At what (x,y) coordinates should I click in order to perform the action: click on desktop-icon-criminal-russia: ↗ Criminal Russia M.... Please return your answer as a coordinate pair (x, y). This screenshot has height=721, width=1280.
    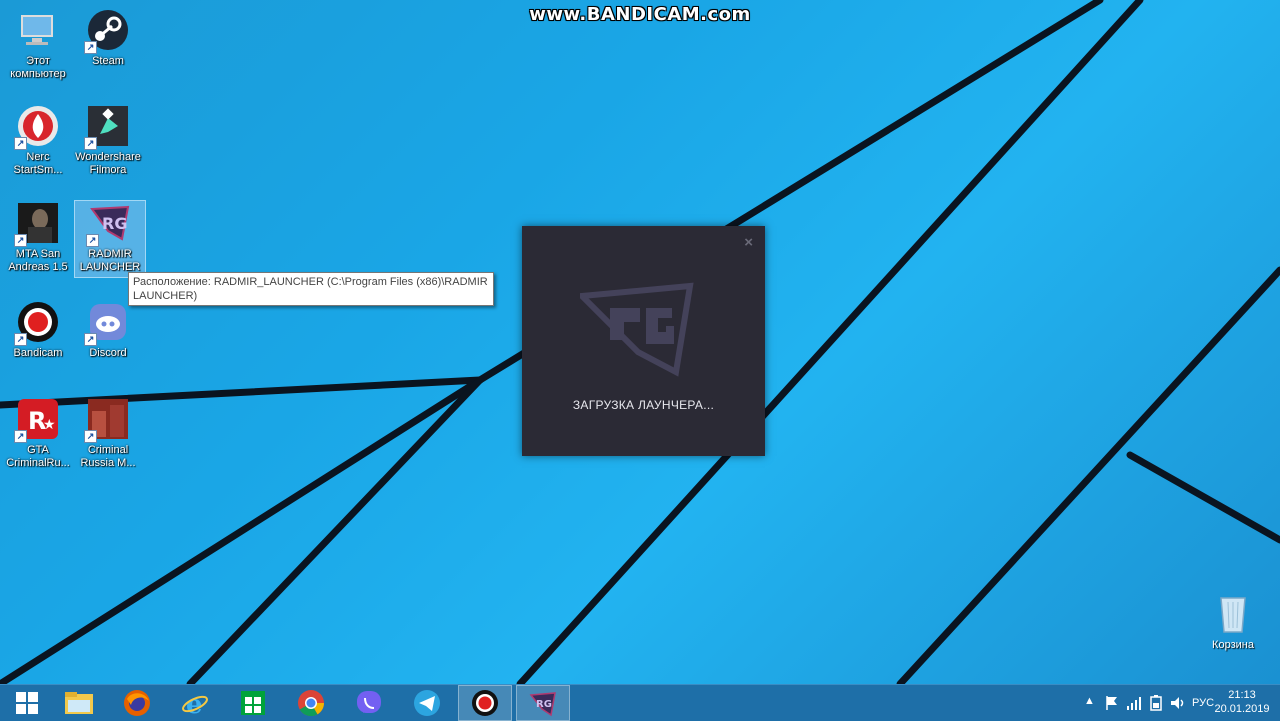
    Looking at the image, I should click on (108, 433).